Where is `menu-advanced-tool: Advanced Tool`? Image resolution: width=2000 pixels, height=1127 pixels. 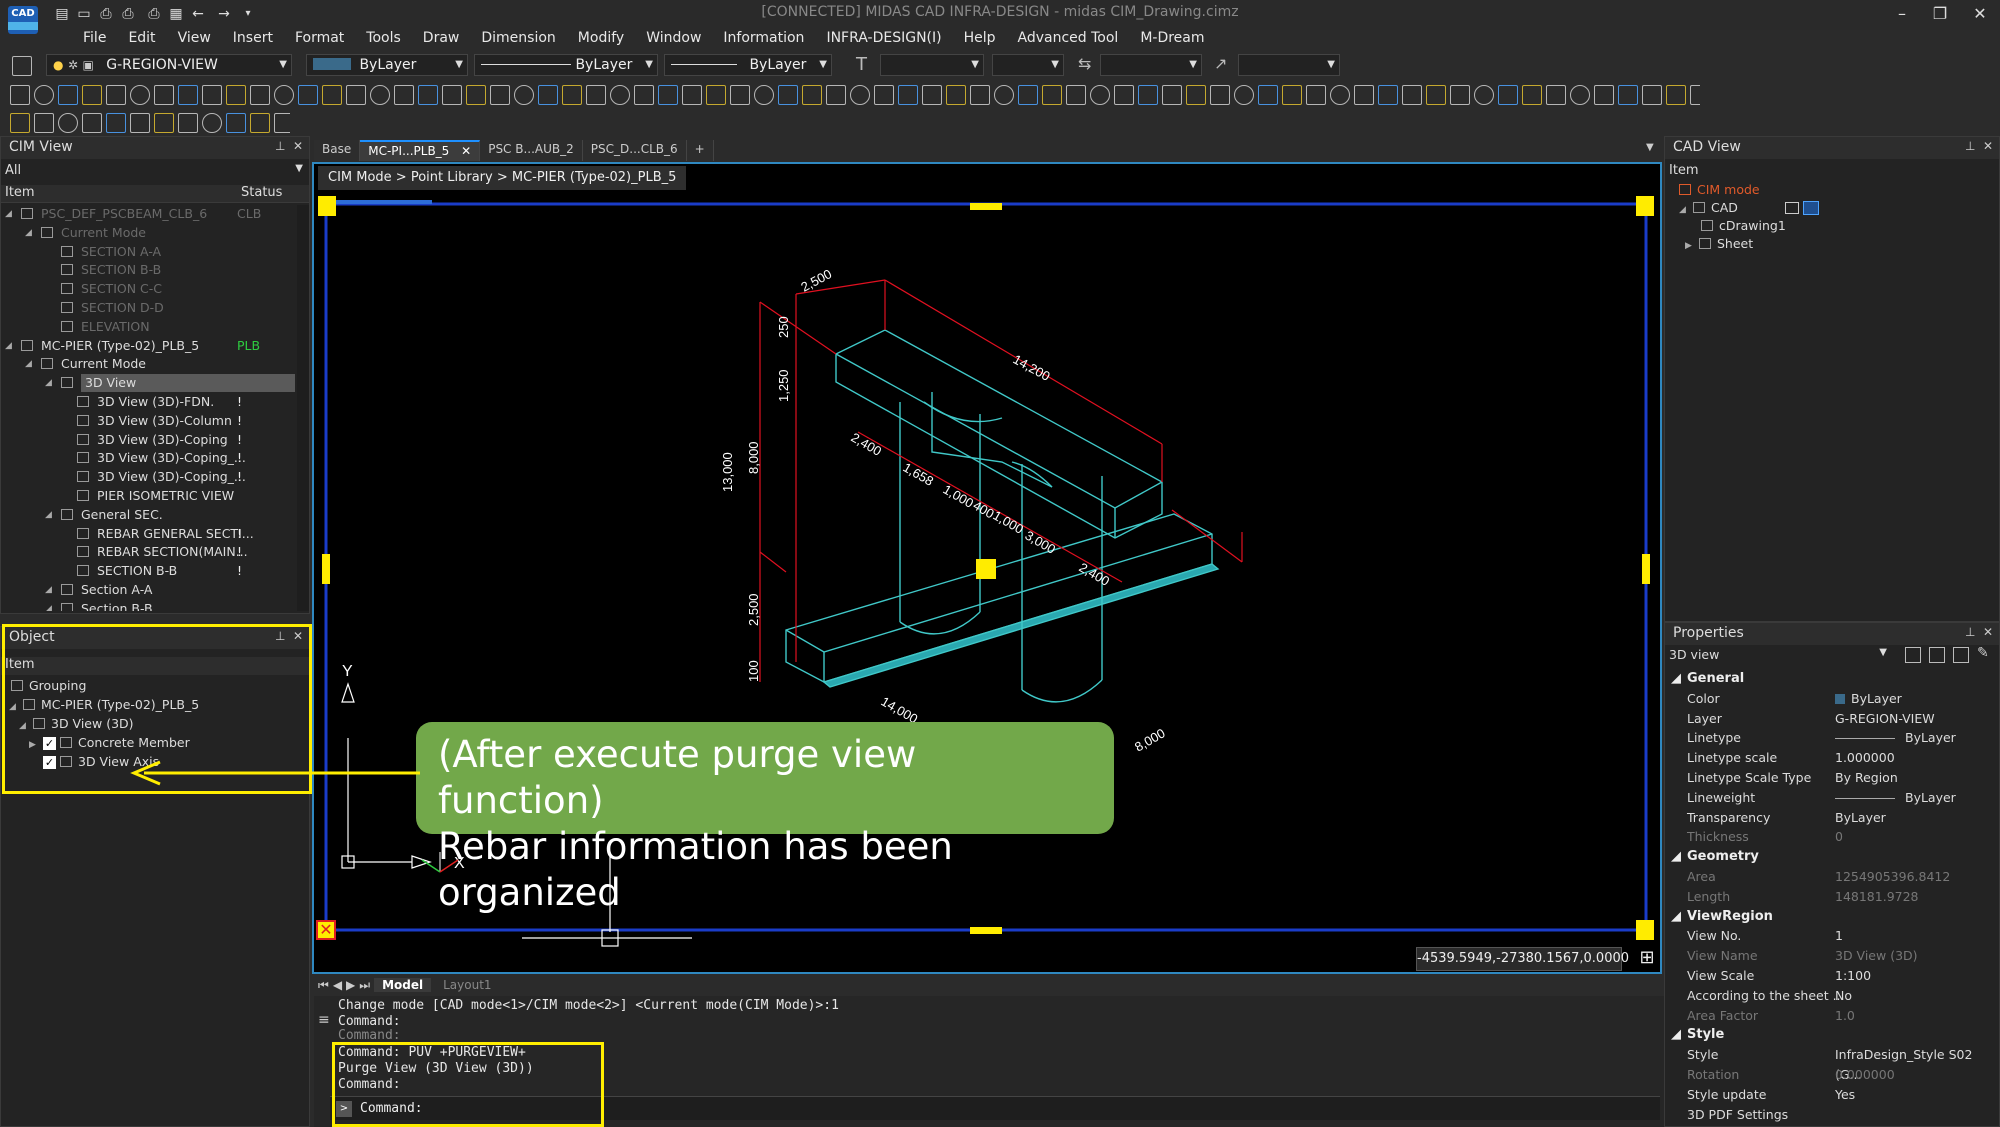 menu-advanced-tool: Advanced Tool is located at coordinates (1068, 38).